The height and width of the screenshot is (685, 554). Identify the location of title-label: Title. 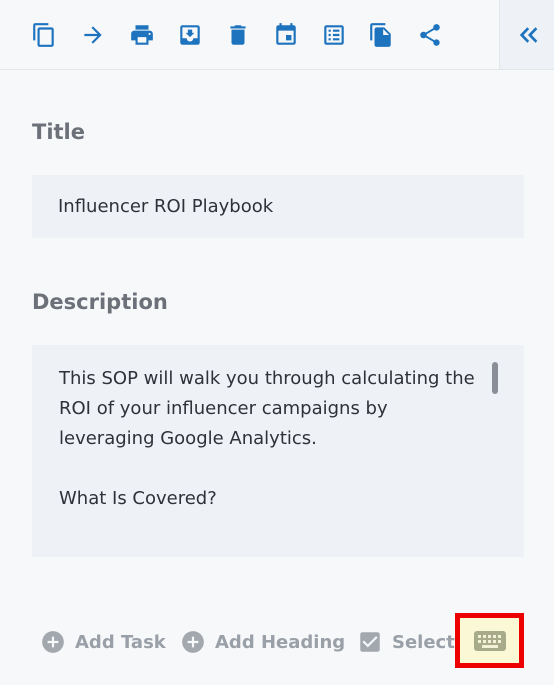
(59, 132).